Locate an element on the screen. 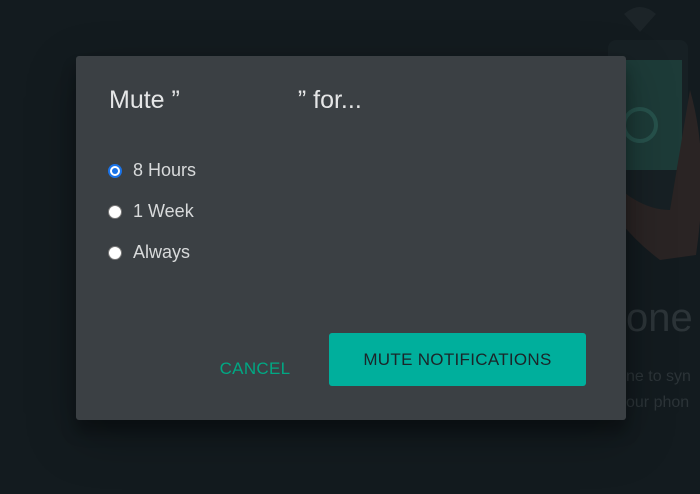  option-always: Always is located at coordinates (152, 252).